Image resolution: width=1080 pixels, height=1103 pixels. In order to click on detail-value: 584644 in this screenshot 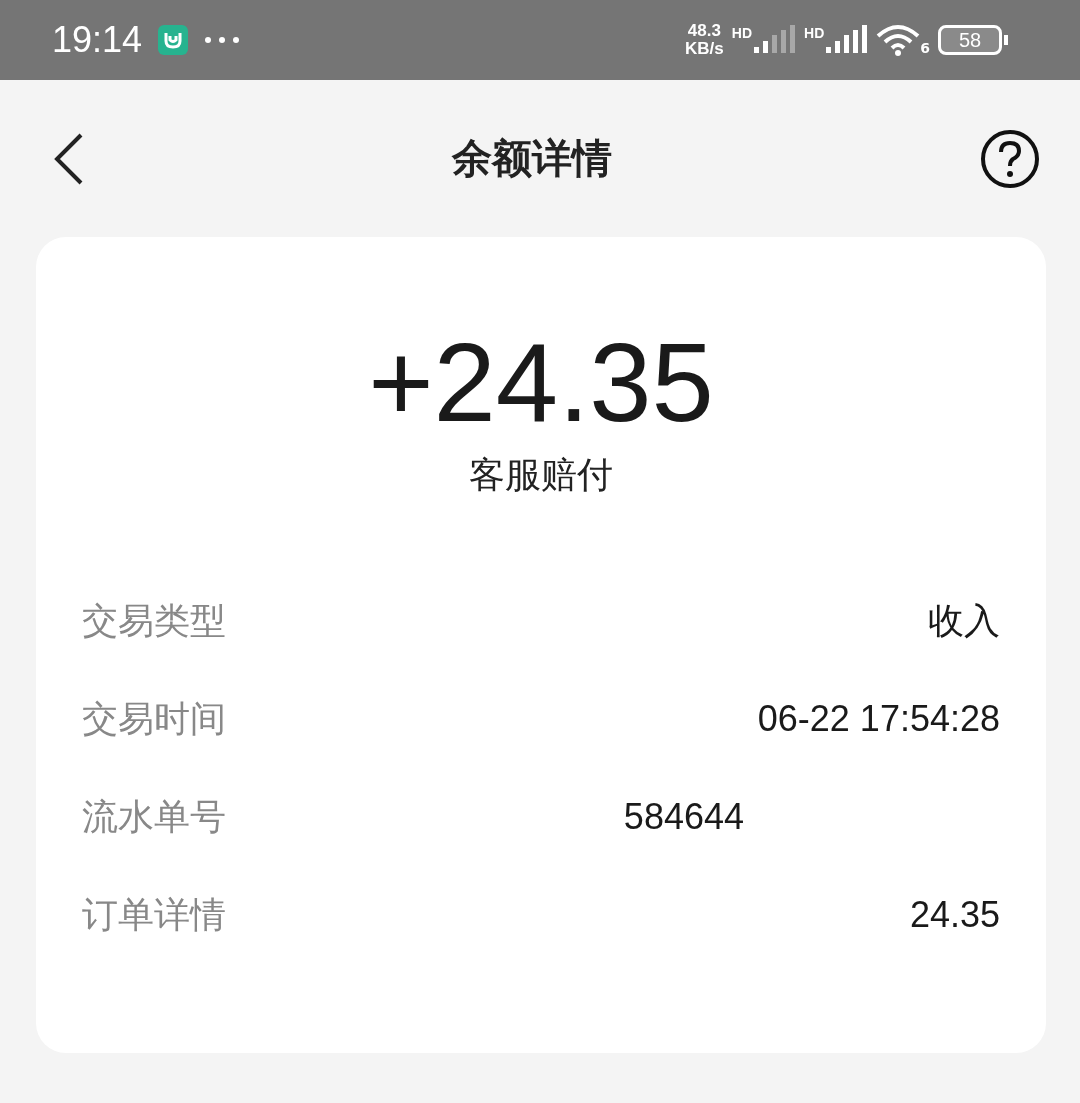, I will do `click(683, 817)`.